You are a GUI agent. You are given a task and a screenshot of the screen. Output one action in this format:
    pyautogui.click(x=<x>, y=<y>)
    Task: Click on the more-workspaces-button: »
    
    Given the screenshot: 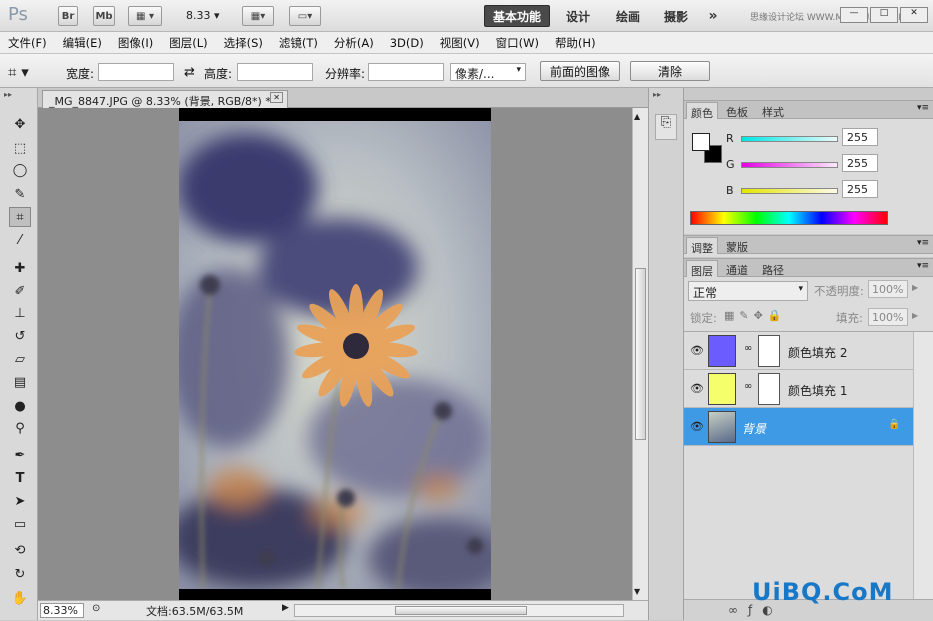 What is the action you would take?
    pyautogui.click(x=713, y=16)
    